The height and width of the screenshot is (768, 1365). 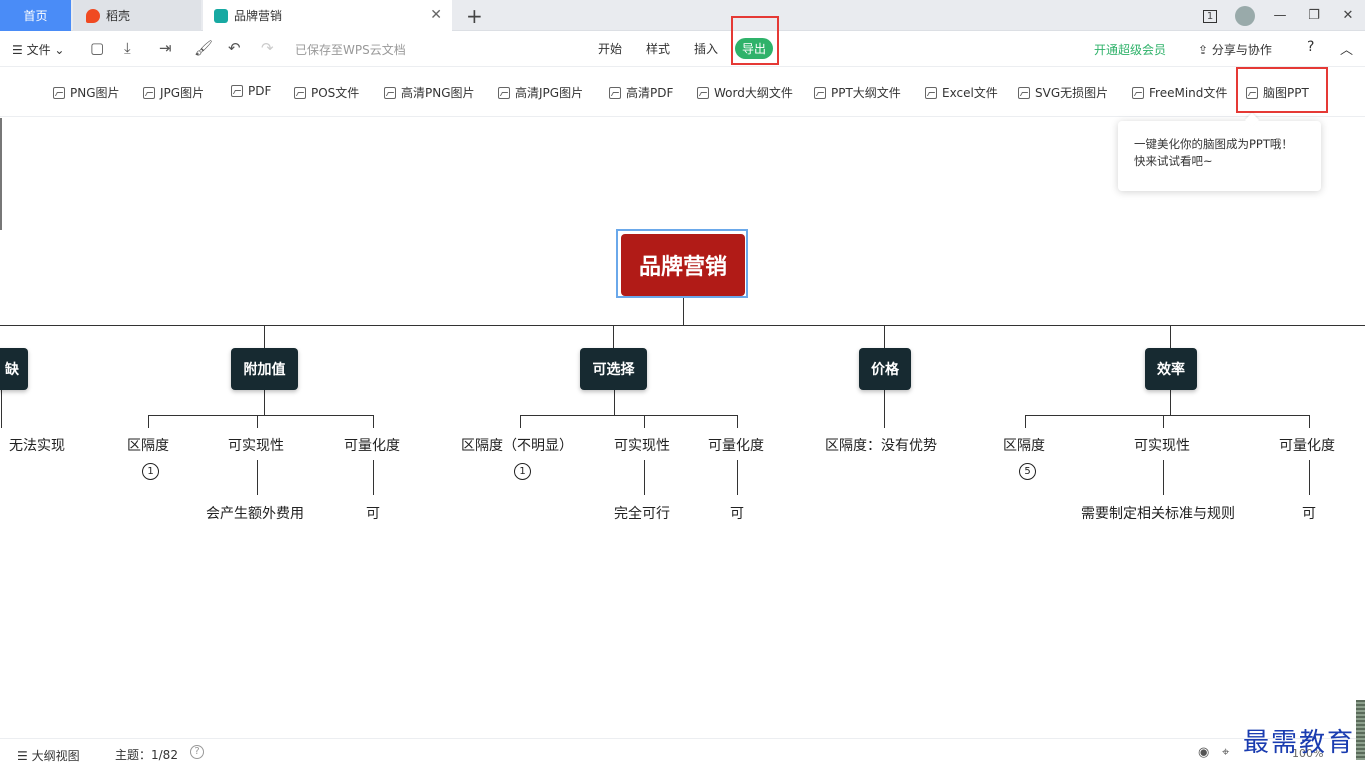 I want to click on export-ppt-outline-button: PPT大纲文件, so click(x=857, y=92).